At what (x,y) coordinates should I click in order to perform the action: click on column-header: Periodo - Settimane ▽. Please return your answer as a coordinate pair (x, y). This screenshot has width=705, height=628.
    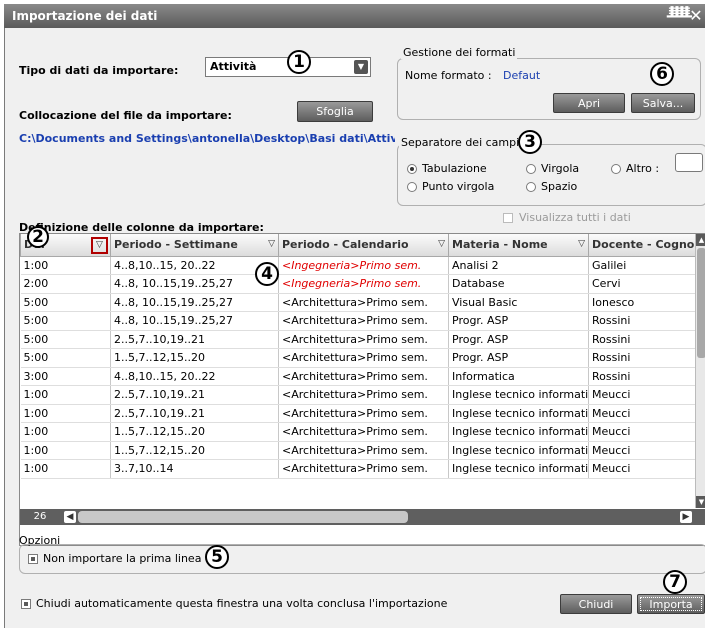
    Looking at the image, I should click on (194, 245).